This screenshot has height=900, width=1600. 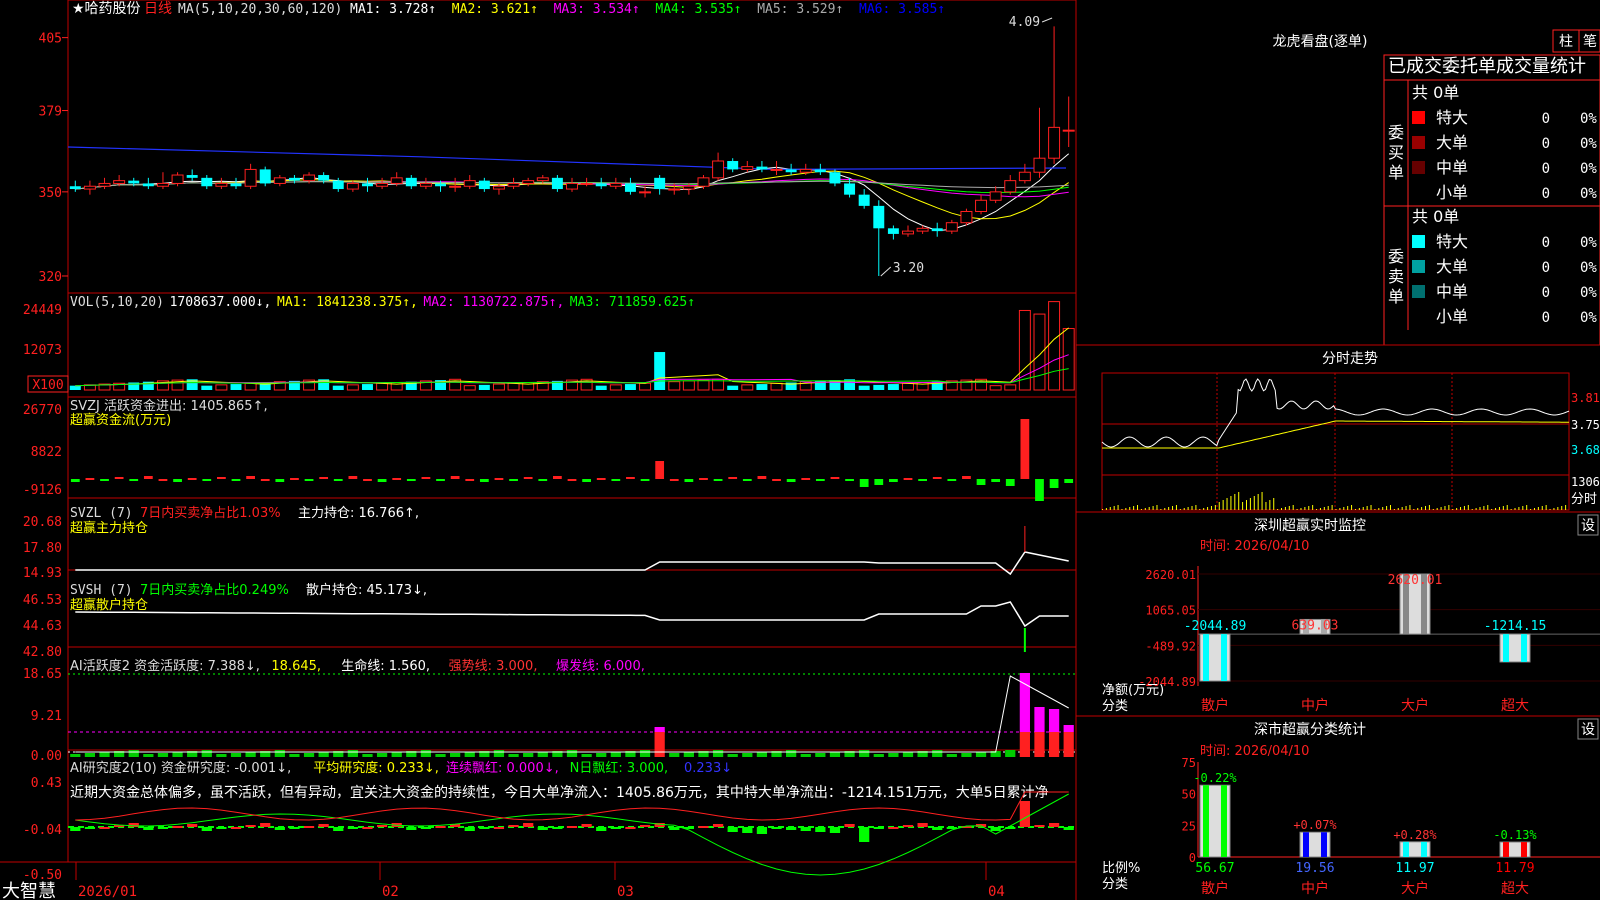 What do you see at coordinates (572, 714) in the screenshot?
I see `activity-life-line` at bounding box center [572, 714].